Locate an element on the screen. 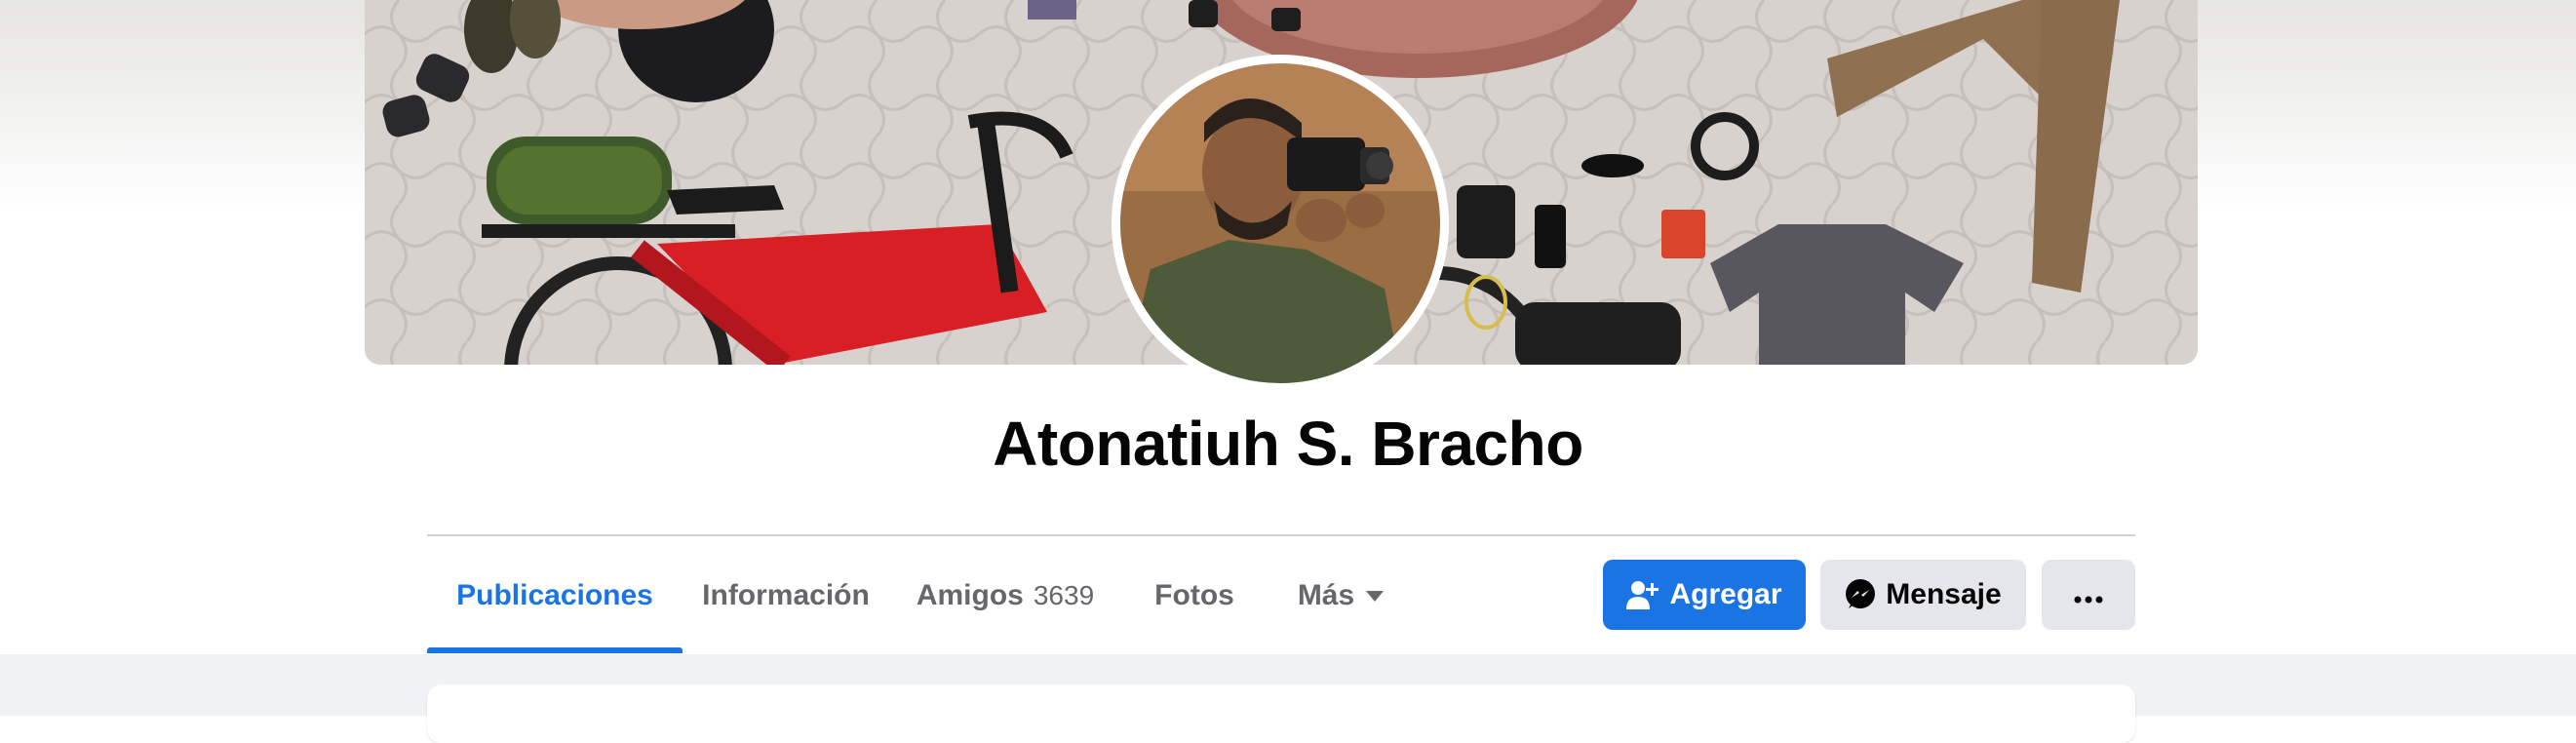  tab-label: Publicaciones is located at coordinates (554, 595).